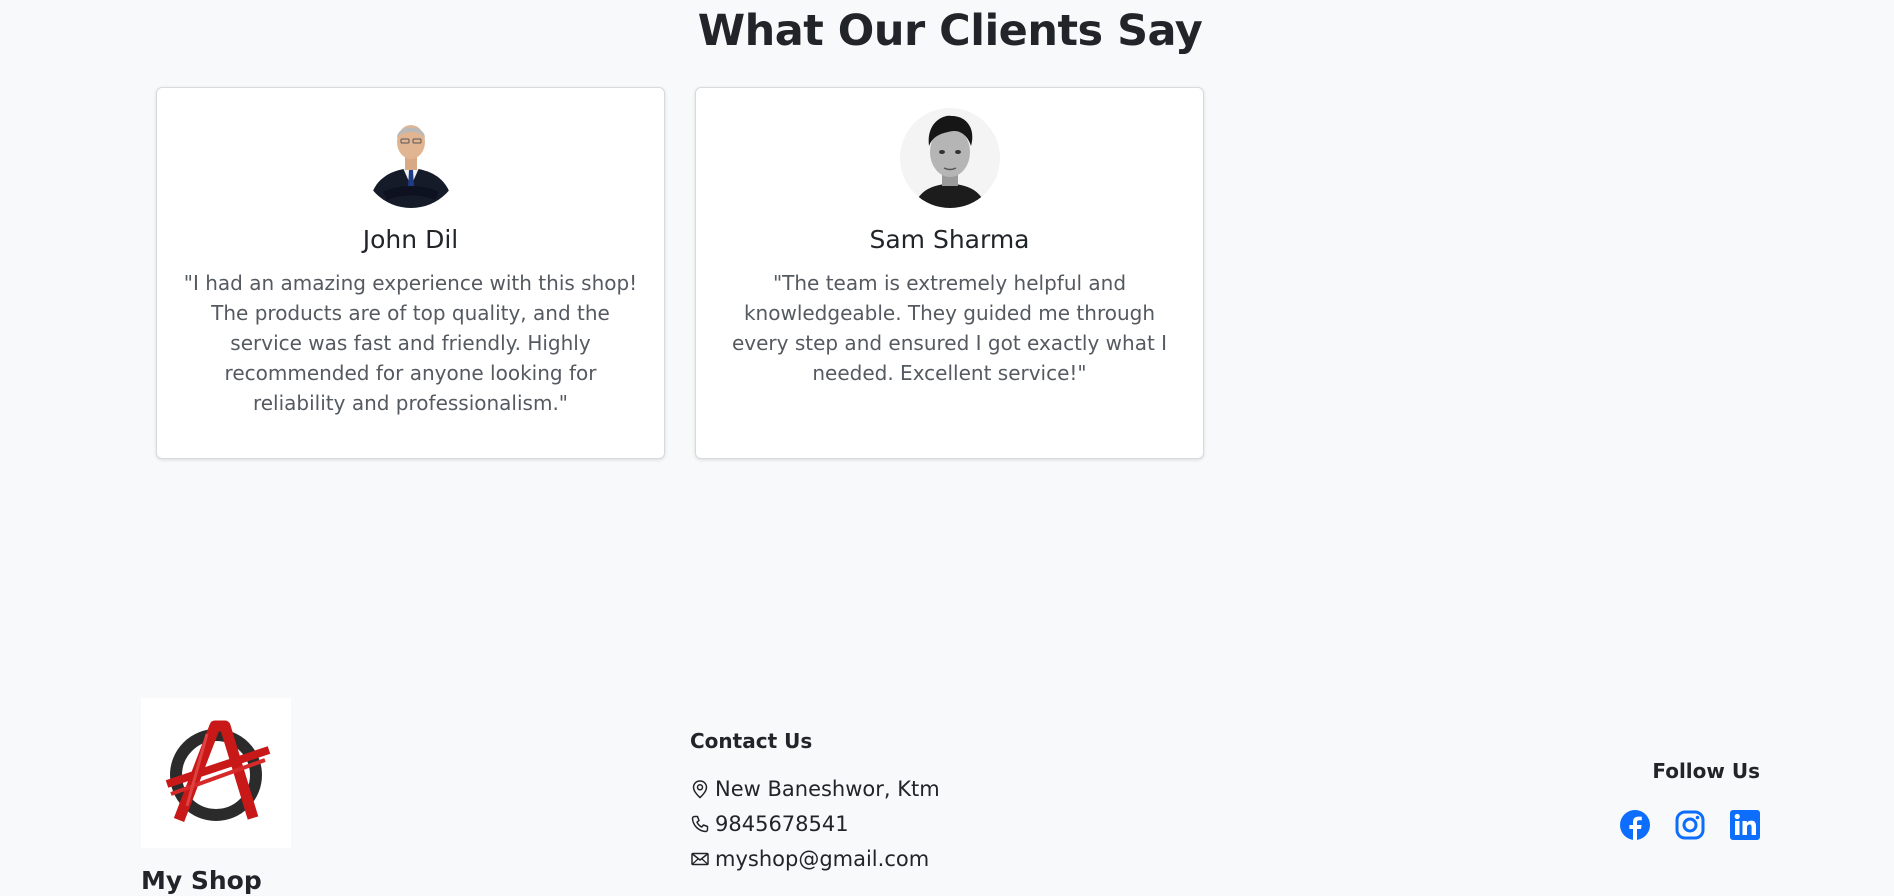 The width and height of the screenshot is (1894, 896). I want to click on email-text: myshop@gmail.com, so click(822, 859).